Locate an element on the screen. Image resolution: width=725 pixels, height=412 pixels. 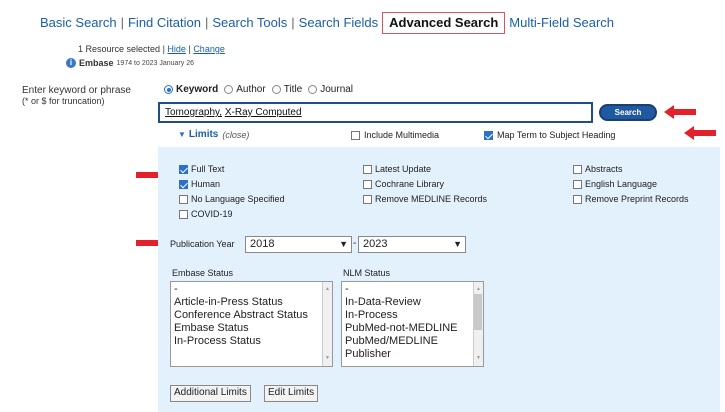
english-checkbox is located at coordinates (577, 184).